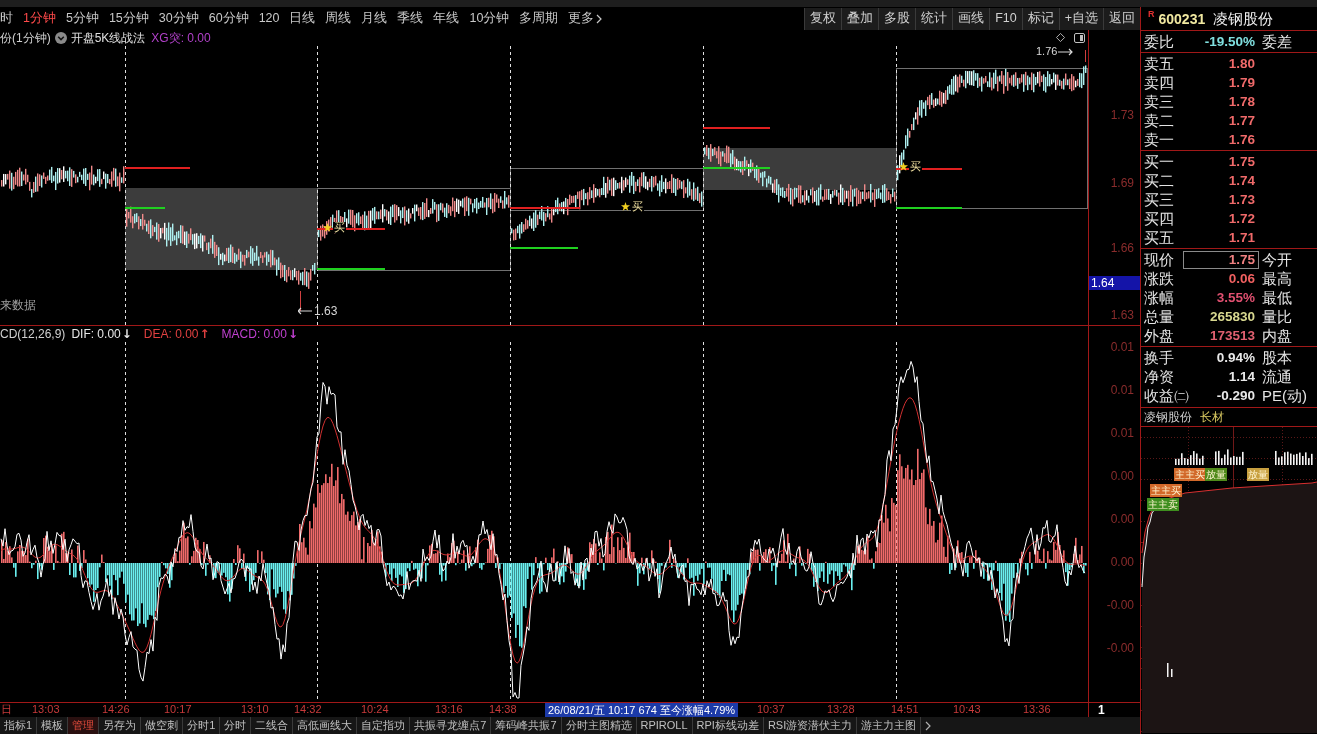 The image size is (1317, 734). What do you see at coordinates (585, 18) in the screenshot?
I see `period-tab: 更多` at bounding box center [585, 18].